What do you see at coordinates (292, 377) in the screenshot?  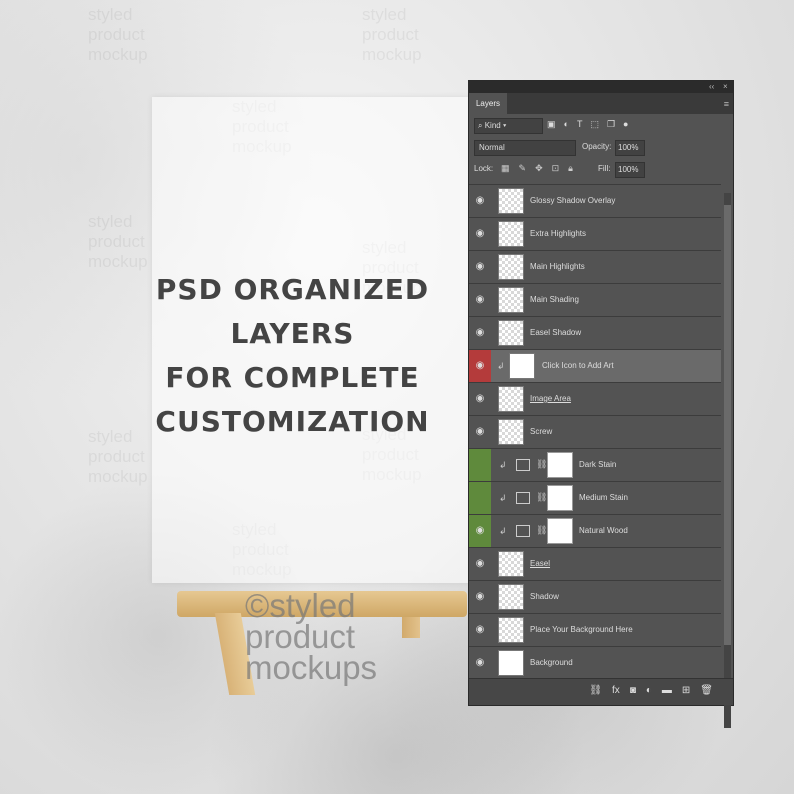 I see `promo-line: FOR COMPLETE` at bounding box center [292, 377].